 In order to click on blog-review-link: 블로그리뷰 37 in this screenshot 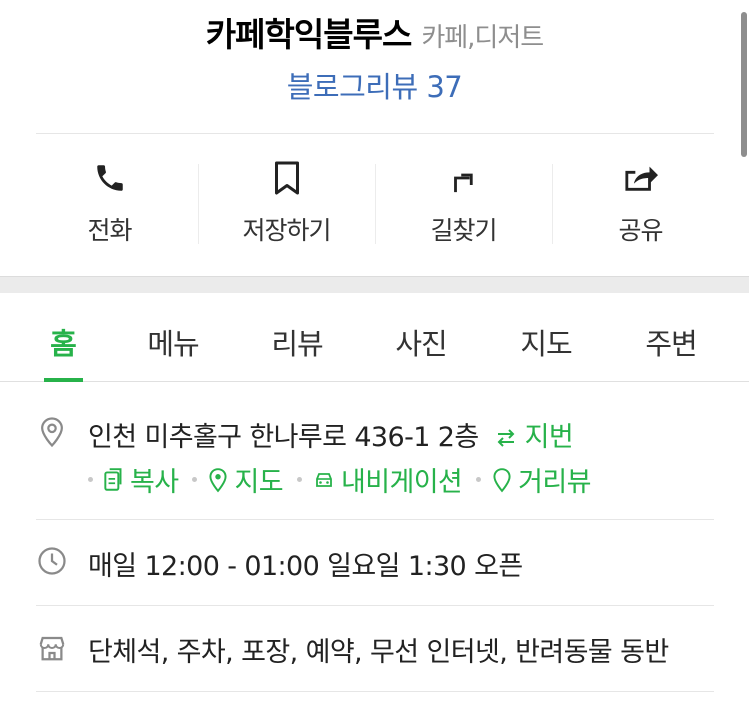, I will do `click(374, 85)`.